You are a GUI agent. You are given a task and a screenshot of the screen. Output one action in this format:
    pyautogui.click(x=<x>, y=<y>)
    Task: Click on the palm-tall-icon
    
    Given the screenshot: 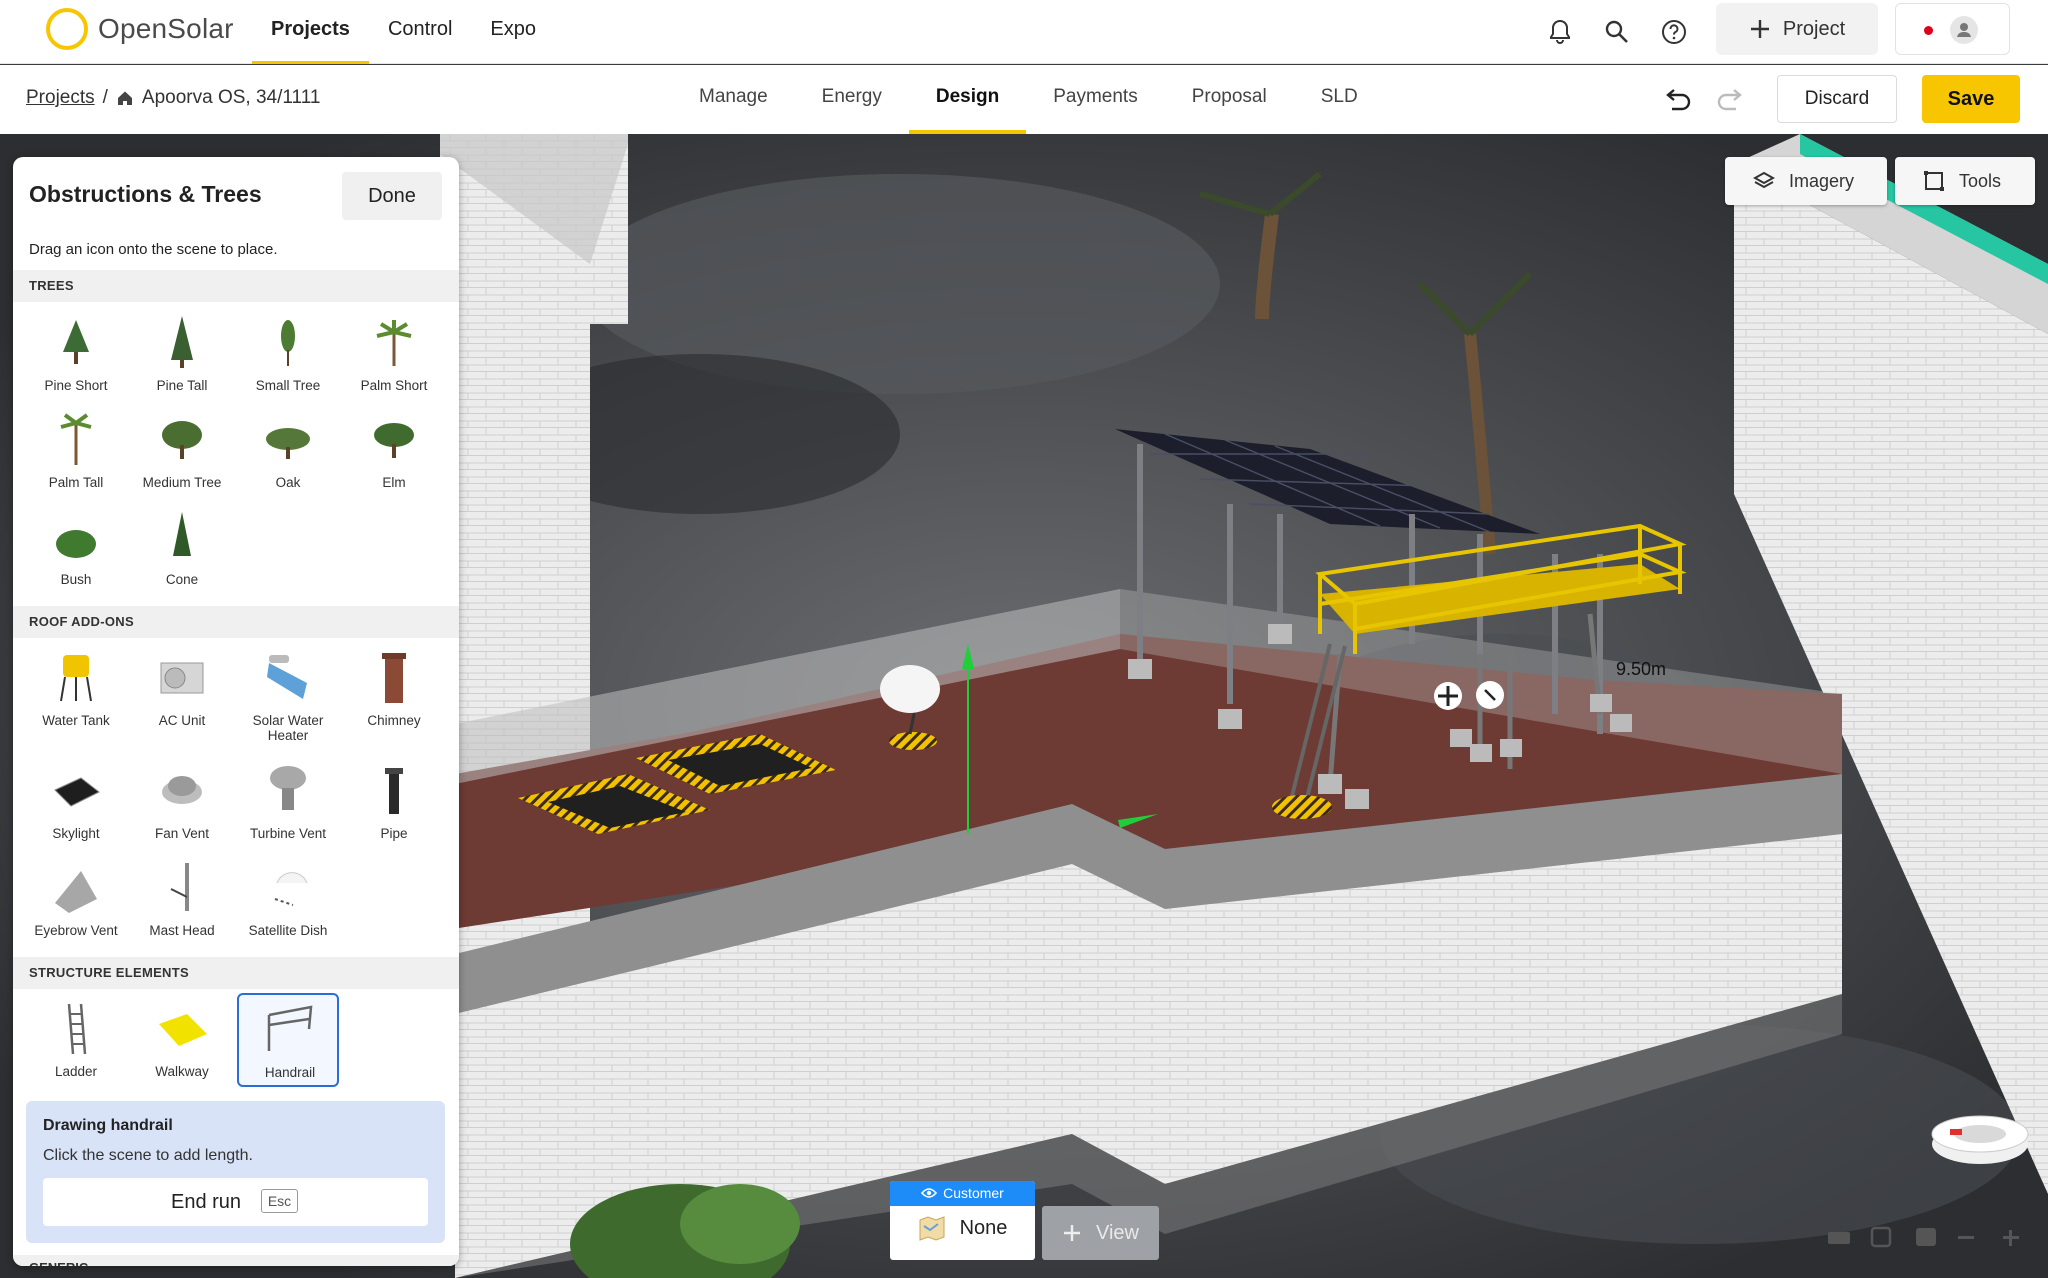 What is the action you would take?
    pyautogui.click(x=76, y=439)
    